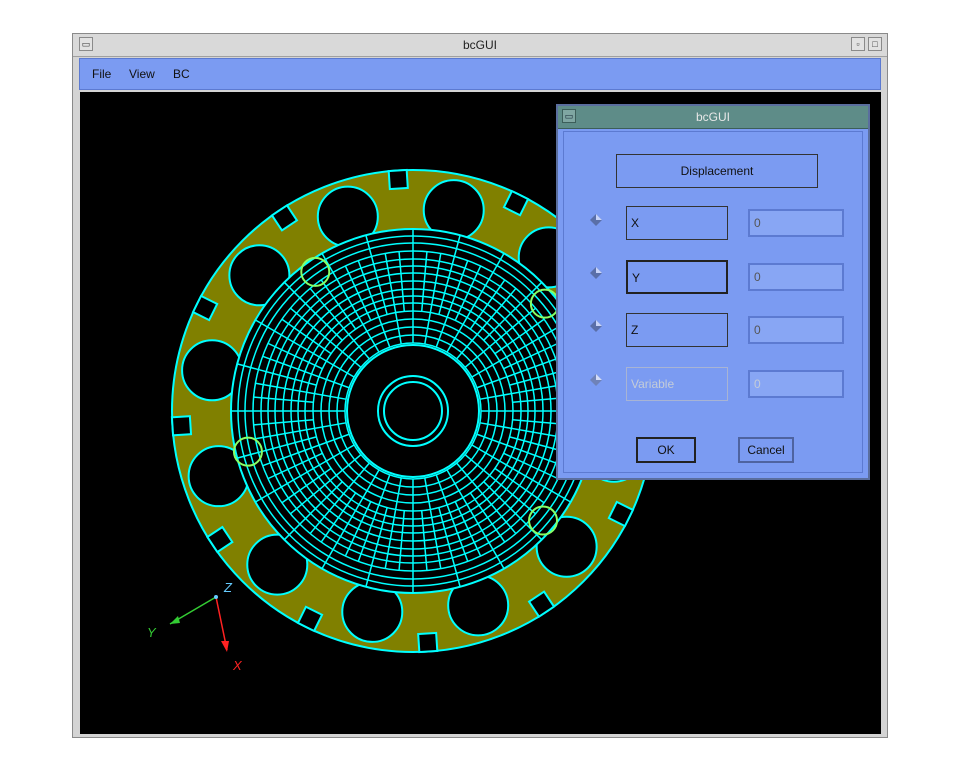 The image size is (960, 768). What do you see at coordinates (596, 273) in the screenshot?
I see `radio-y-icon` at bounding box center [596, 273].